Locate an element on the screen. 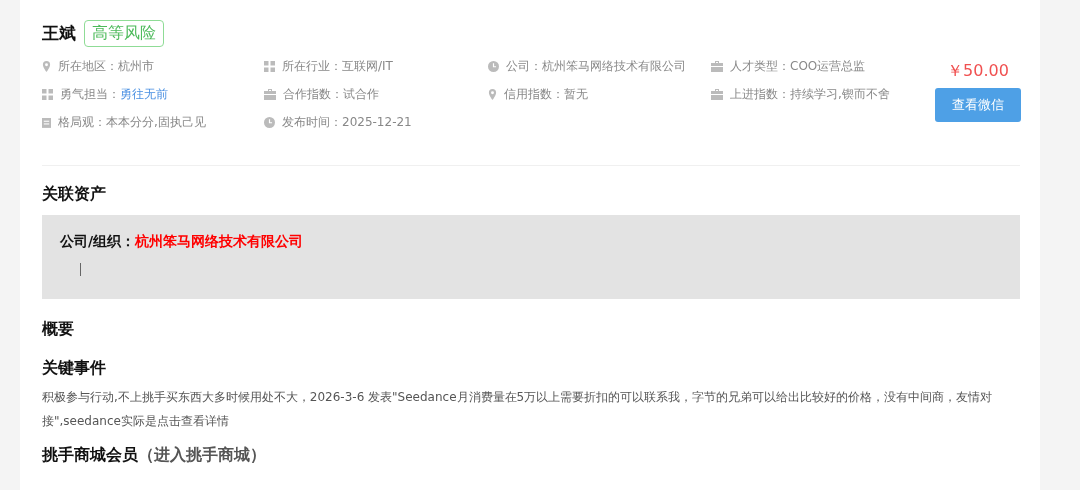  company-link: 杭州笨马网络技术有限公司 is located at coordinates (219, 241).